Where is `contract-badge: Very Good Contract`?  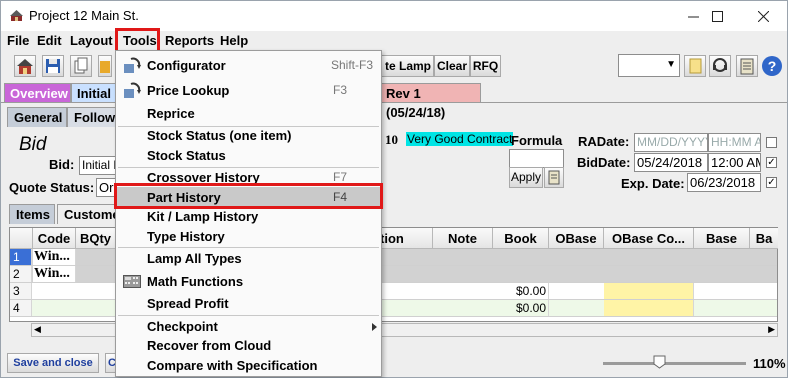 contract-badge: Very Good Contract is located at coordinates (460, 139).